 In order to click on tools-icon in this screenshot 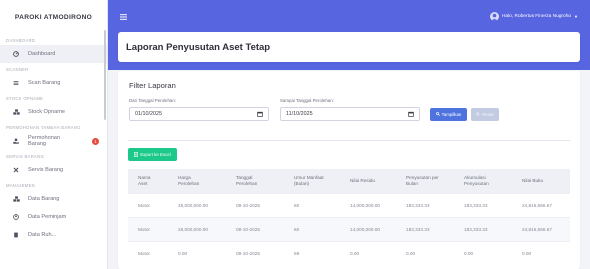, I will do `click(16, 170)`.